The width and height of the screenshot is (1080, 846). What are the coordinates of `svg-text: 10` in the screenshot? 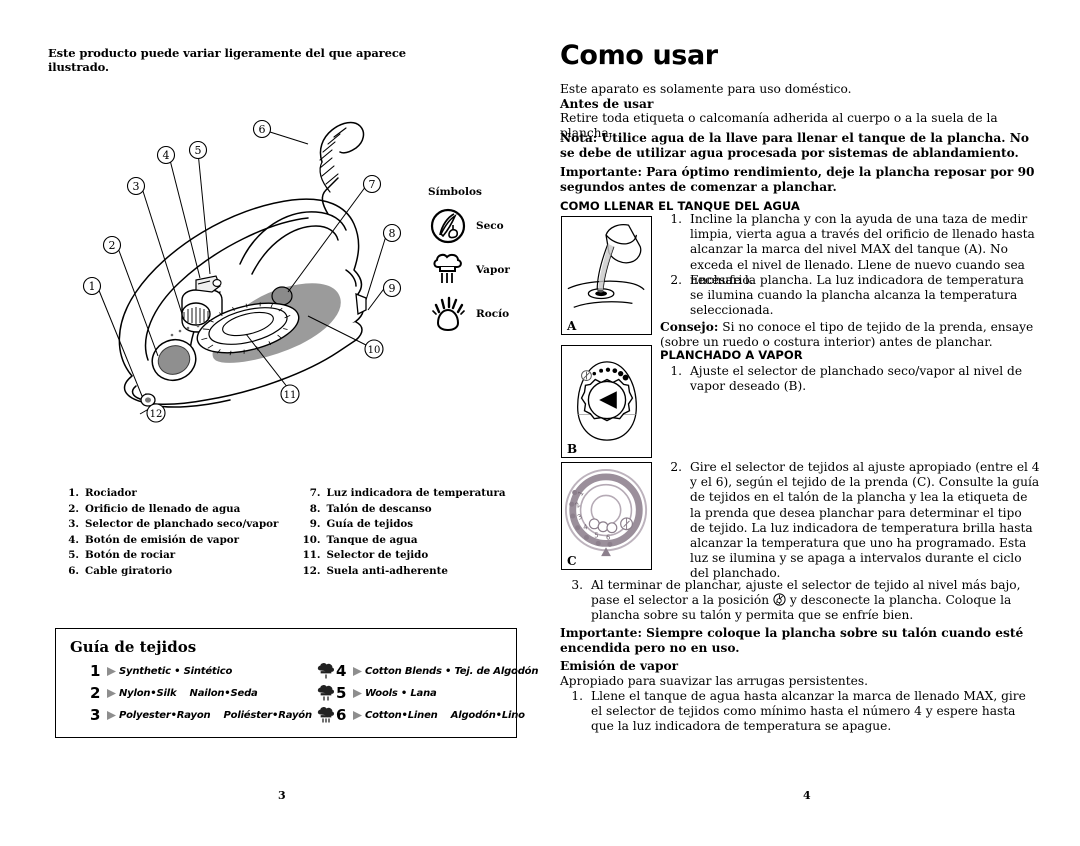 It's located at (374, 350).